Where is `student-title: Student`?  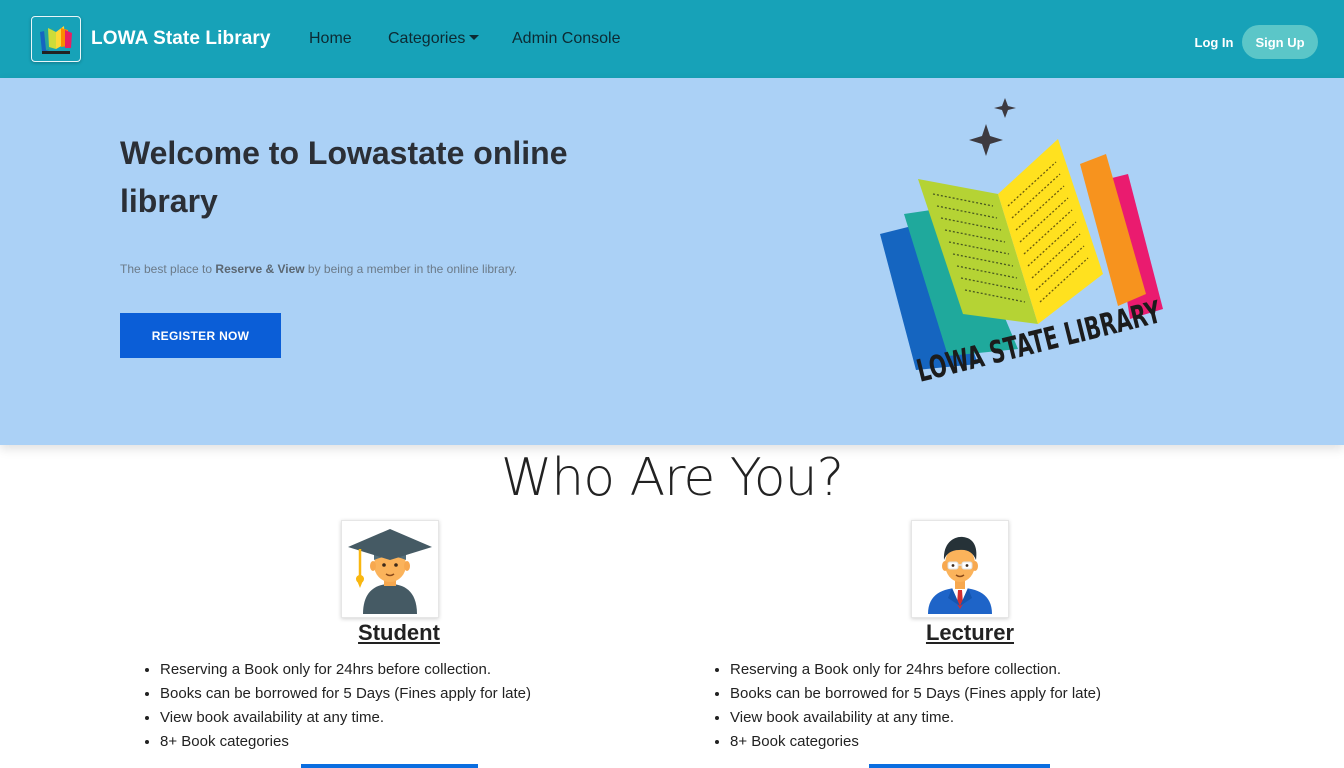
student-title: Student is located at coordinates (399, 633).